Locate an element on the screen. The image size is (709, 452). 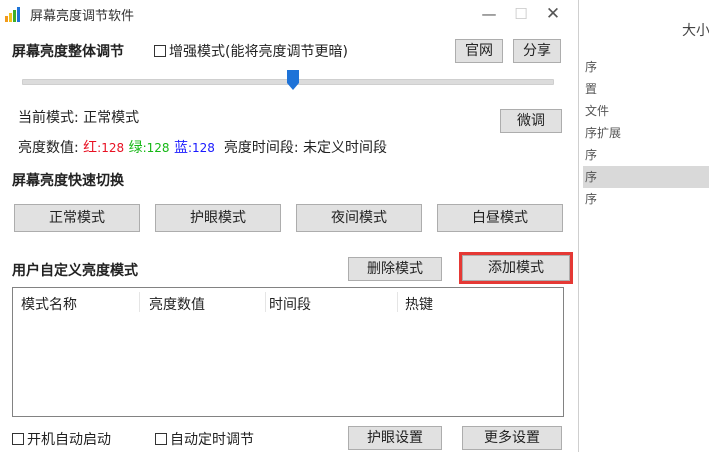
maximize-icon: ☐ is located at coordinates (521, 14).